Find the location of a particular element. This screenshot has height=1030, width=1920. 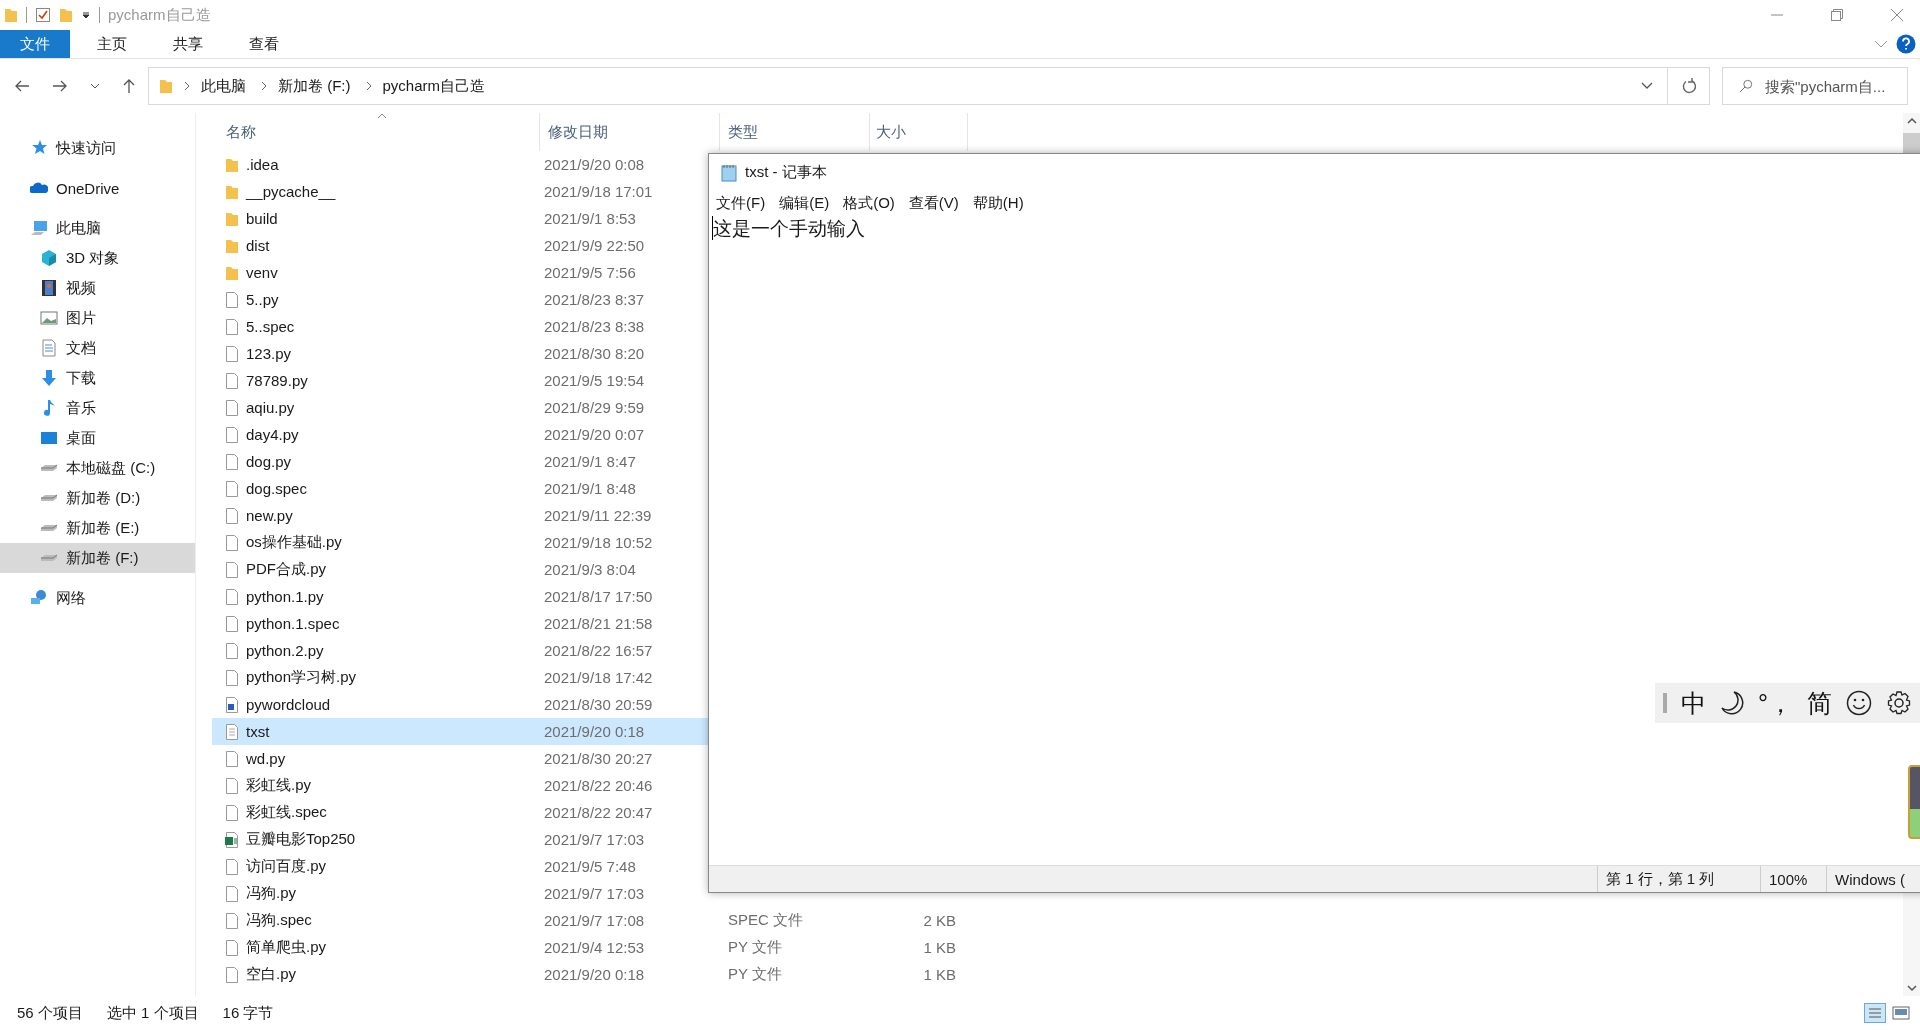

nav-item: 快速访问 is located at coordinates (97, 148).